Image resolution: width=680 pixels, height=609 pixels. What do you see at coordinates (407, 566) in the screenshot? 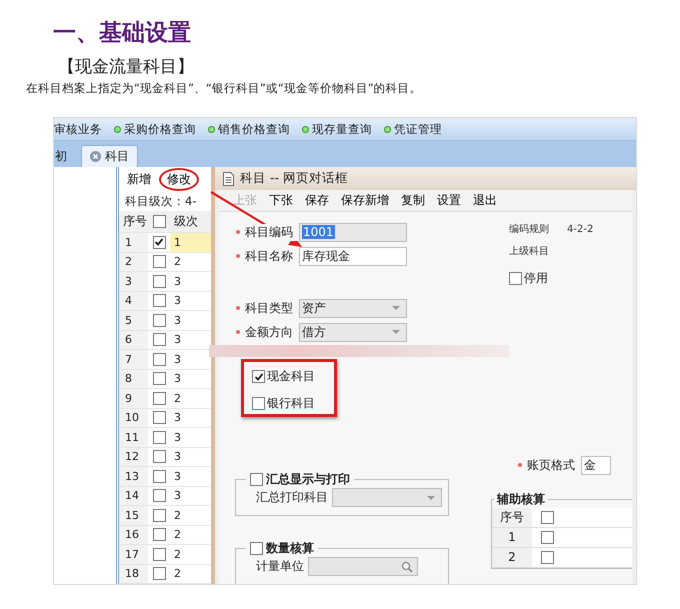
I see `search-icon` at bounding box center [407, 566].